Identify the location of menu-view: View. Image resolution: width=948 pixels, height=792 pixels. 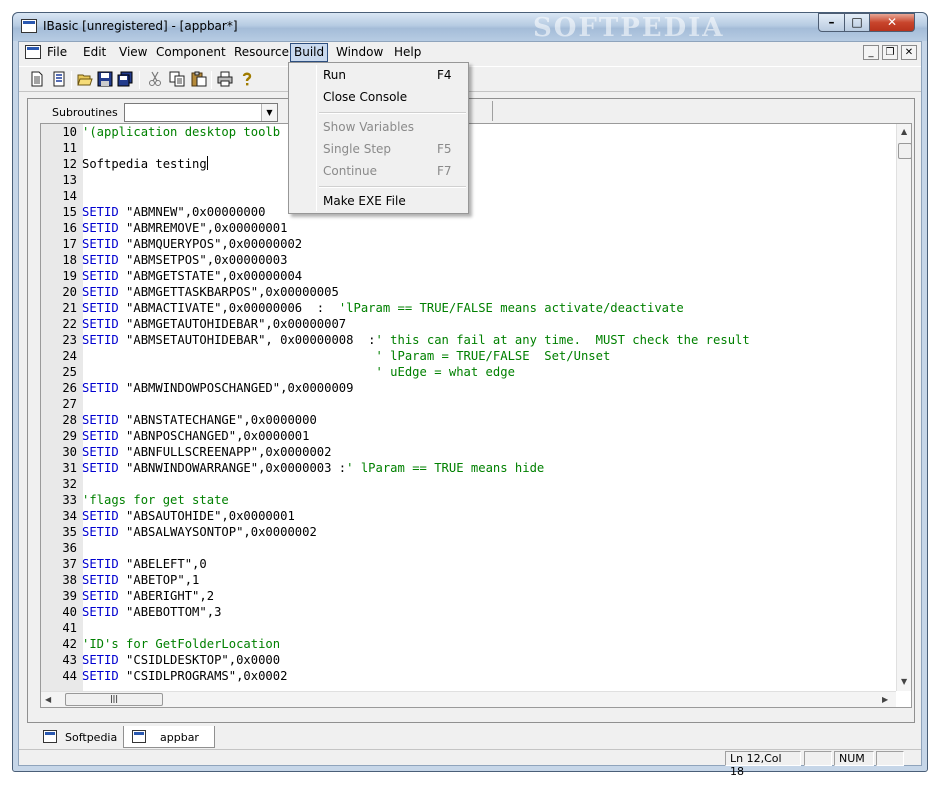
(133, 52).